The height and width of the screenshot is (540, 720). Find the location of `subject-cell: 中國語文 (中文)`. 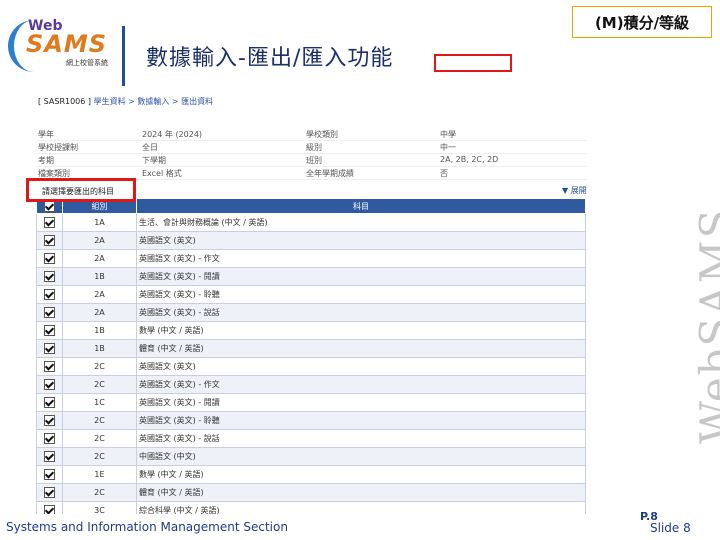

subject-cell: 中國語文 (中文) is located at coordinates (361, 456).